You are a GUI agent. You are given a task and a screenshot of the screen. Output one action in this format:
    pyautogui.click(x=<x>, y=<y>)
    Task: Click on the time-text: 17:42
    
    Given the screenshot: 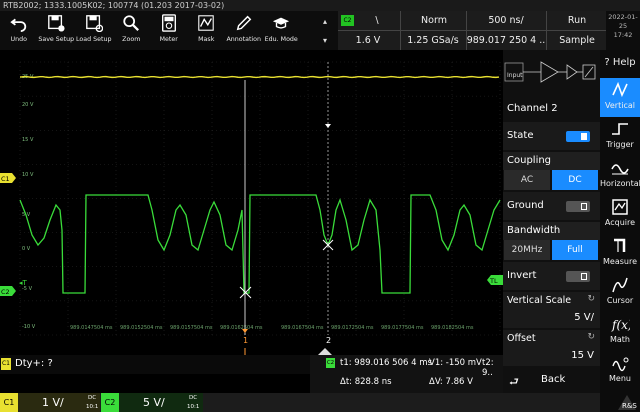 What is the action you would take?
    pyautogui.click(x=623, y=35)
    